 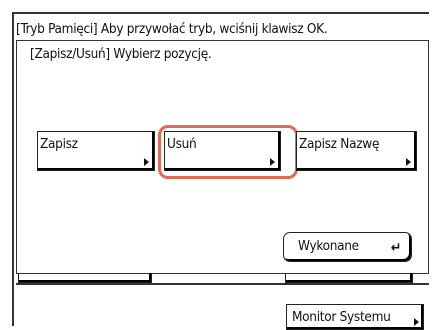 I want to click on underlying-button-right, so click(x=349, y=278).